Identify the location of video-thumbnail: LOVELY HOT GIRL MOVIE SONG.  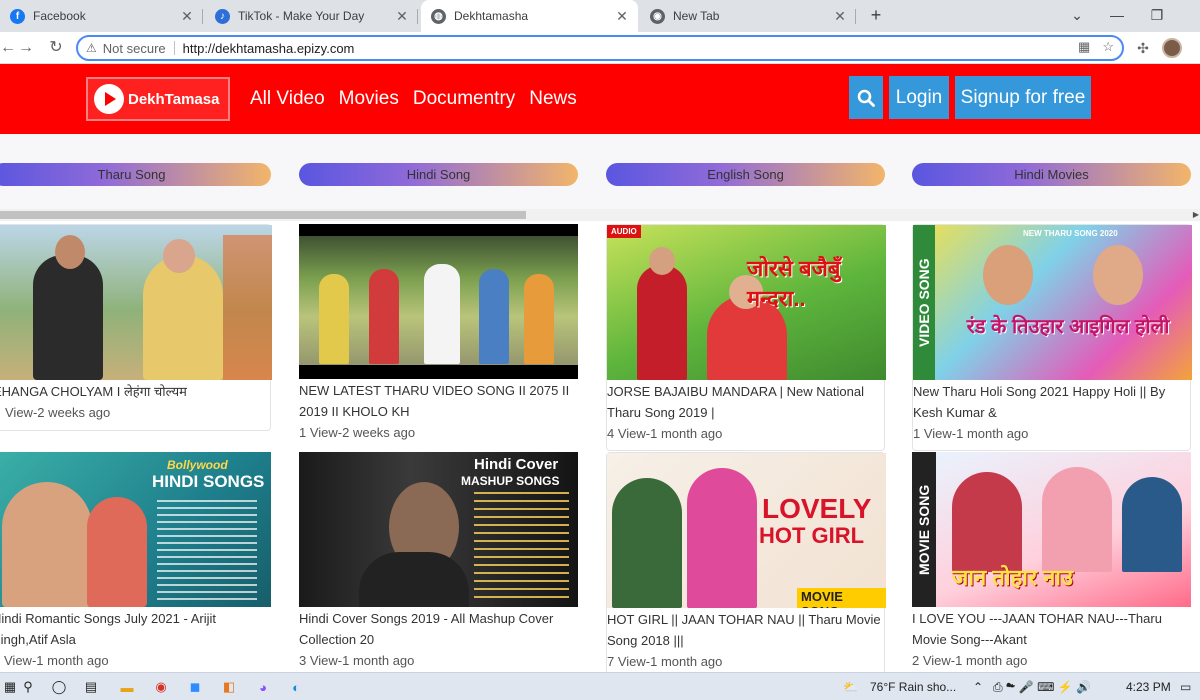
(746, 530).